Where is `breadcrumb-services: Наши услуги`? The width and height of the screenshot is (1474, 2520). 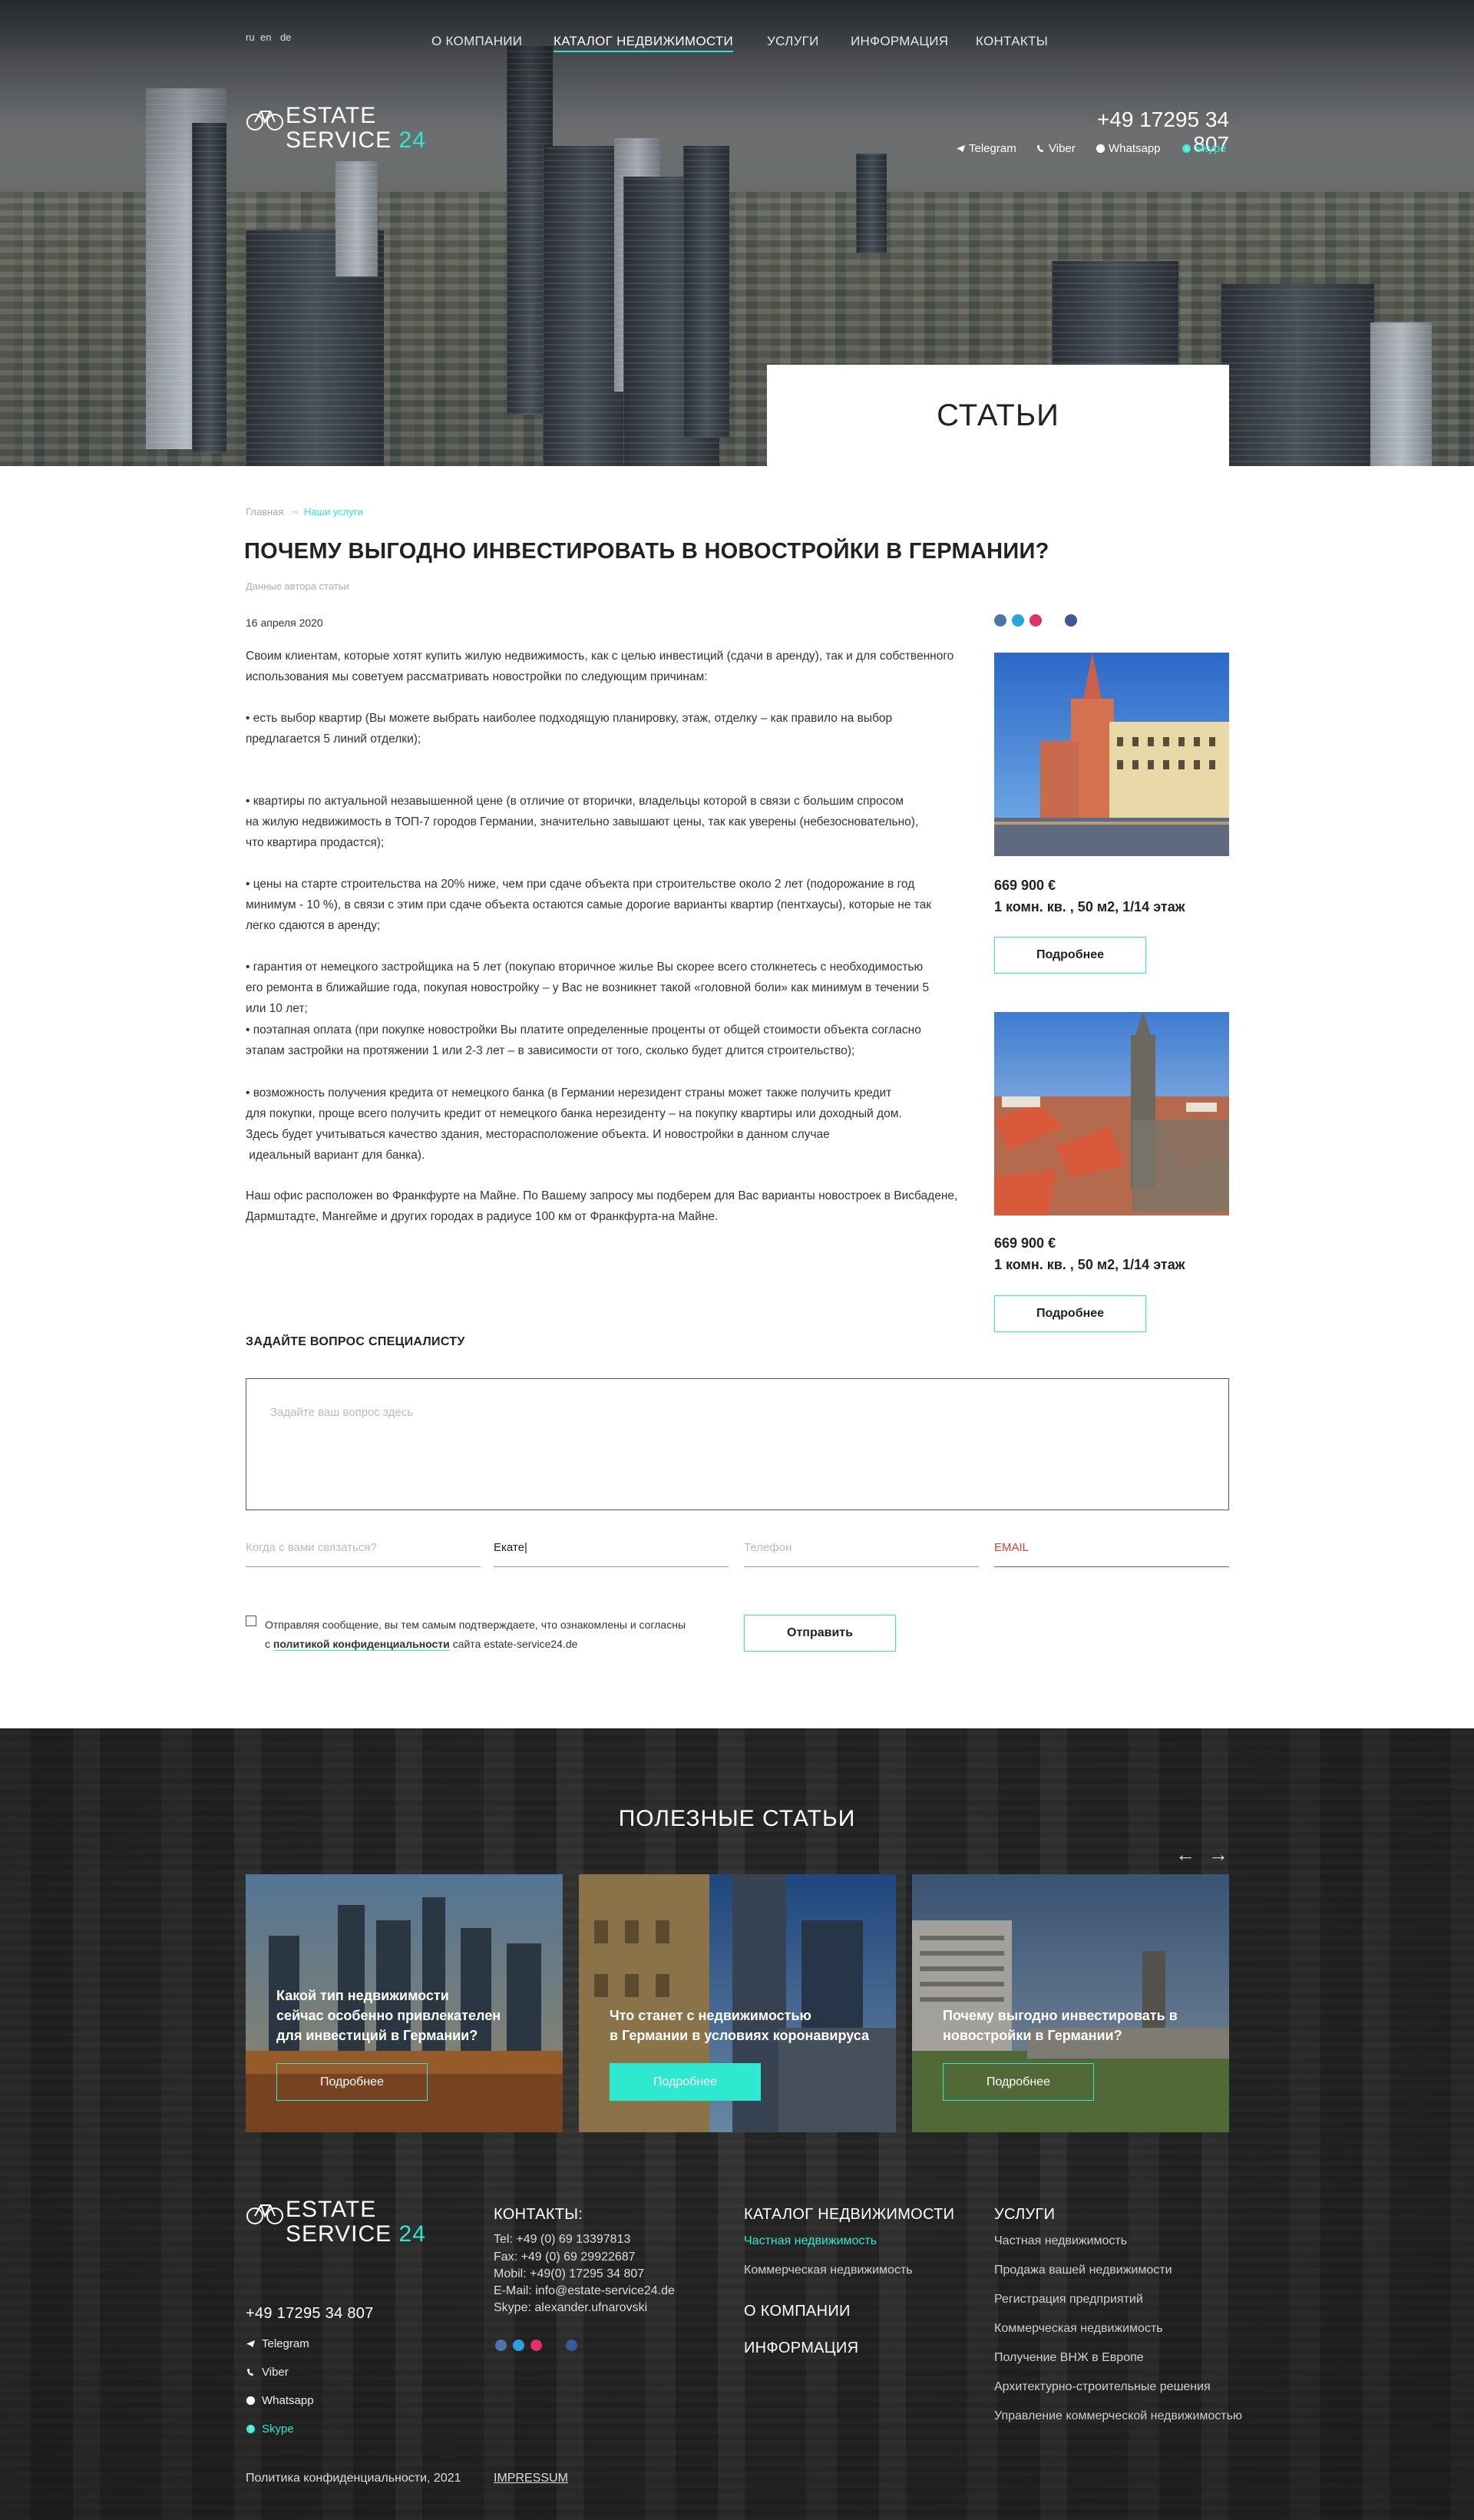 breadcrumb-services: Наши услуги is located at coordinates (333, 512).